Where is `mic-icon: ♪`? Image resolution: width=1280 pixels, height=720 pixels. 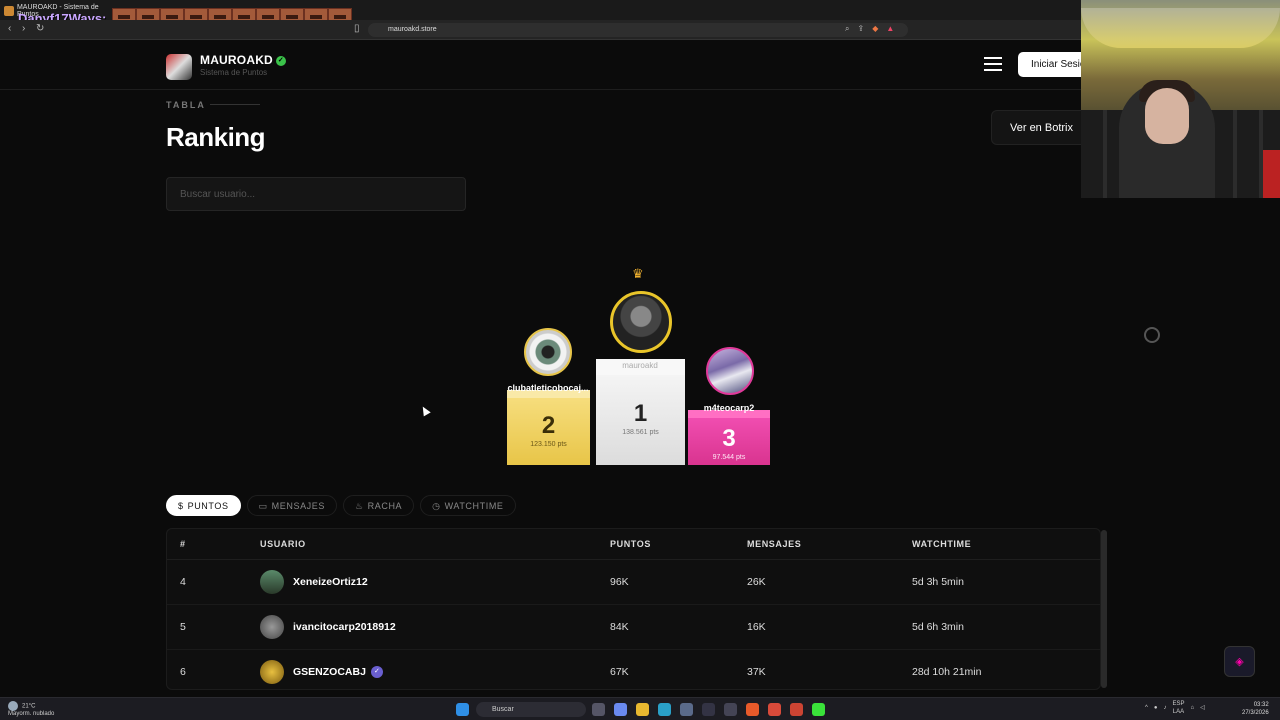
mic-icon: ♪ is located at coordinates (1164, 708).